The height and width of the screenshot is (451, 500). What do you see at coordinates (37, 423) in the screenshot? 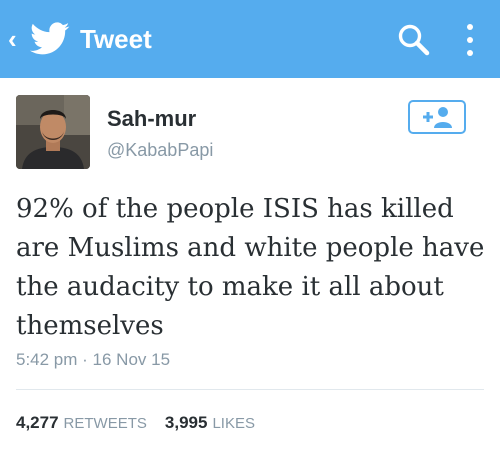
I see `retweet-count: 4,277` at bounding box center [37, 423].